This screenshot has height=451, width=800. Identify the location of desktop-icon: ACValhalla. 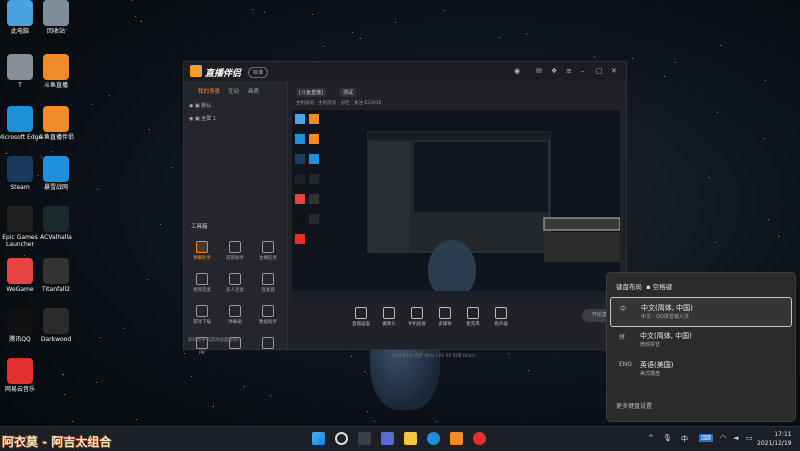
(56, 223).